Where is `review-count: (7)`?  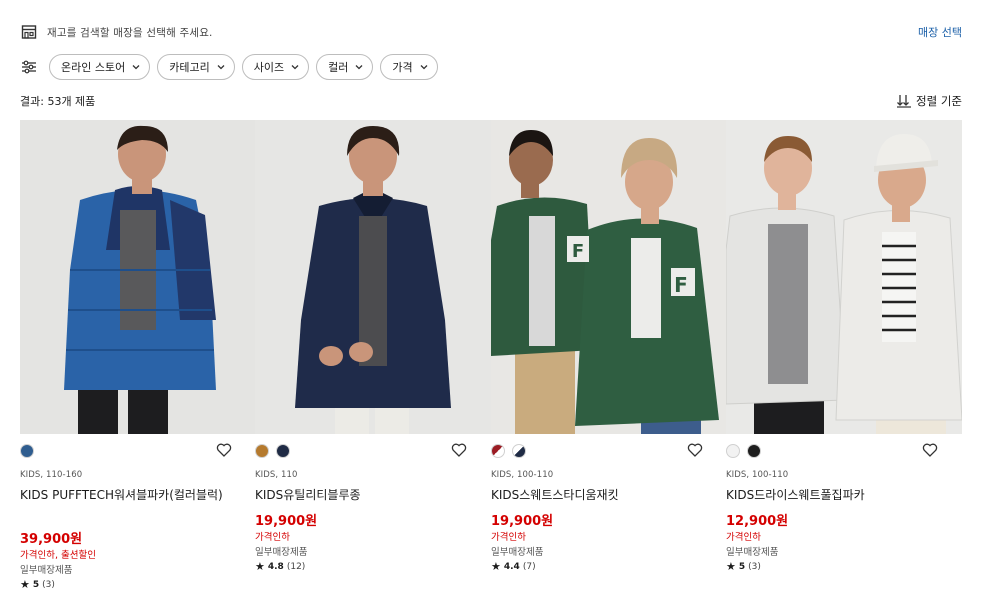 review-count: (7) is located at coordinates (529, 566).